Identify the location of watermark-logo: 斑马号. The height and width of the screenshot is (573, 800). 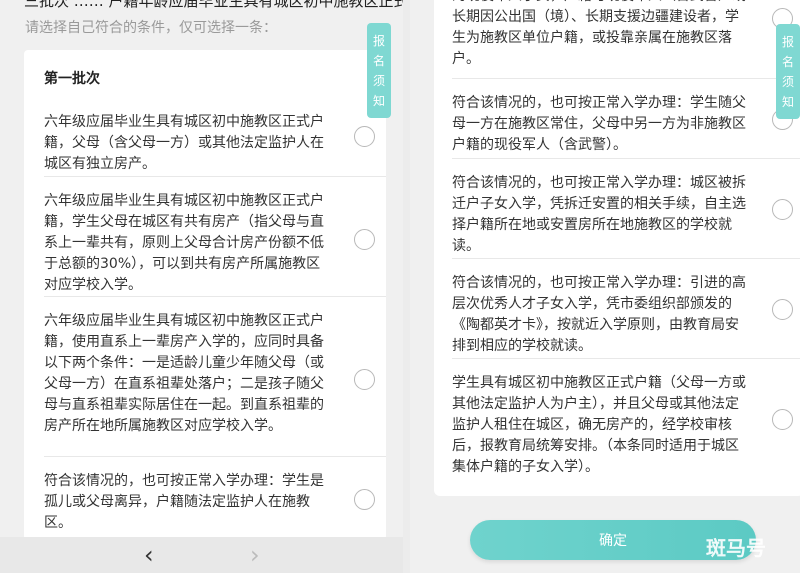
(736, 548).